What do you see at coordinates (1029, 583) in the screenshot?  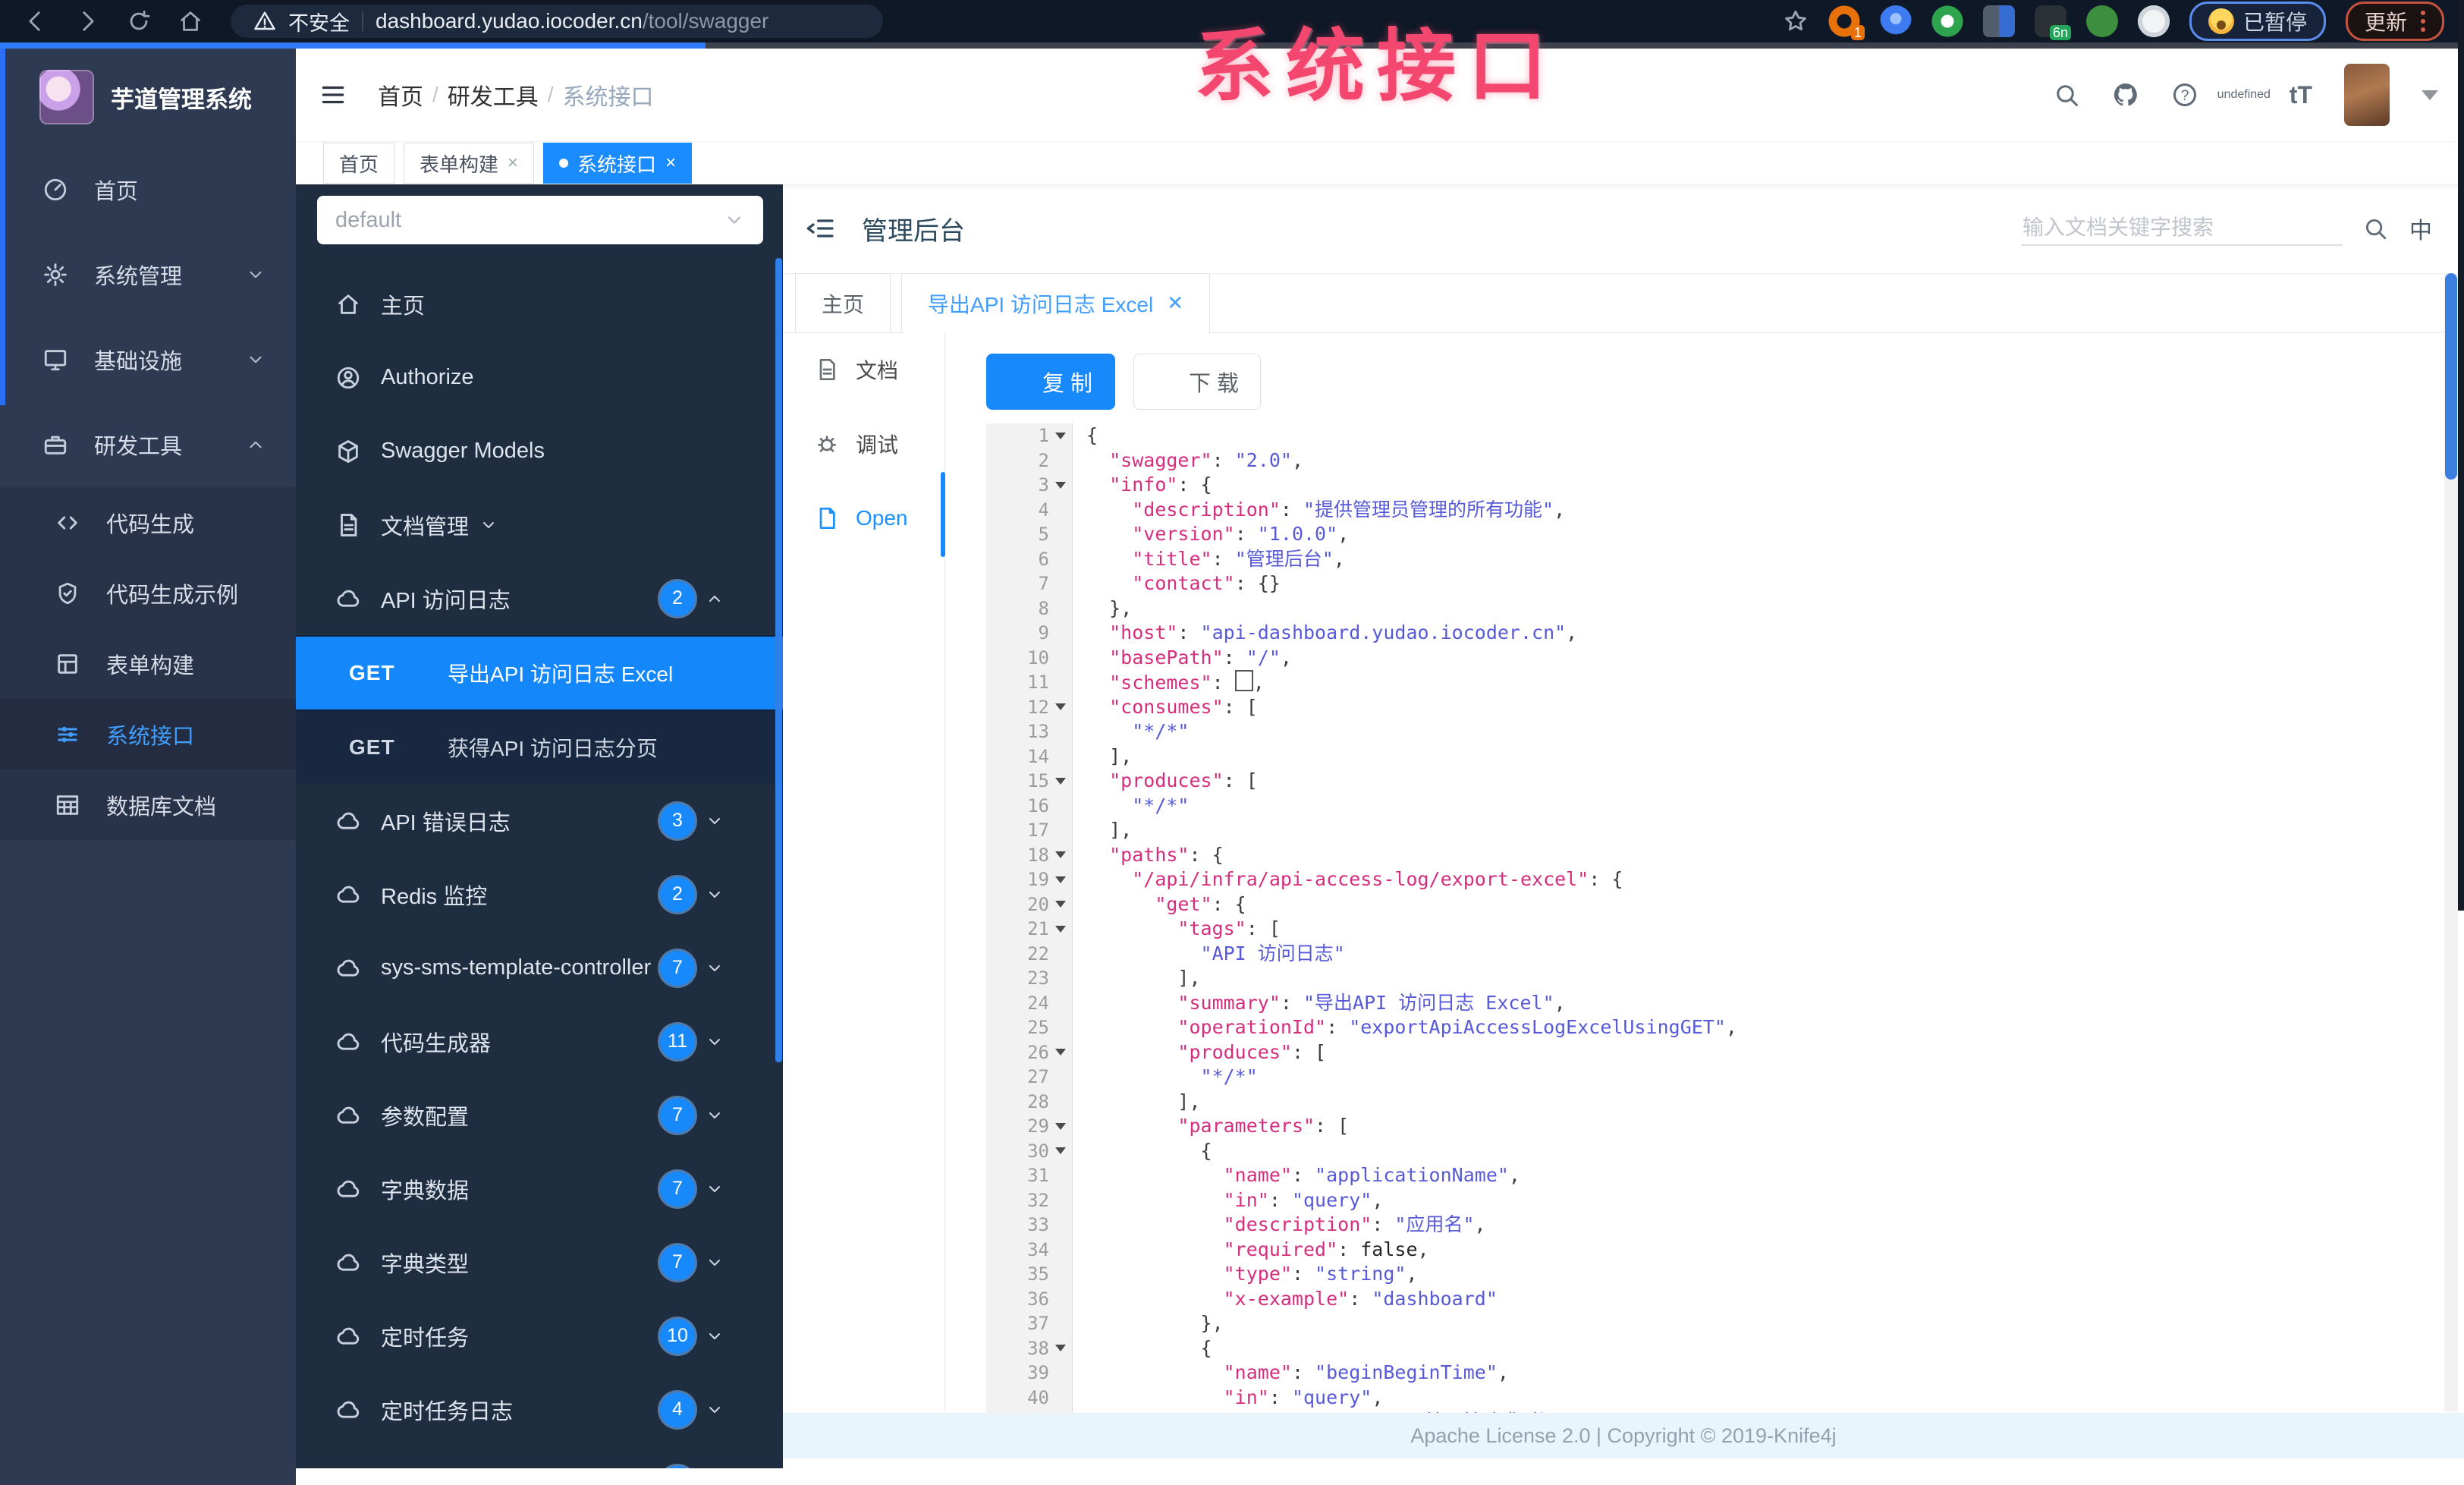 I see `line-number: 7` at bounding box center [1029, 583].